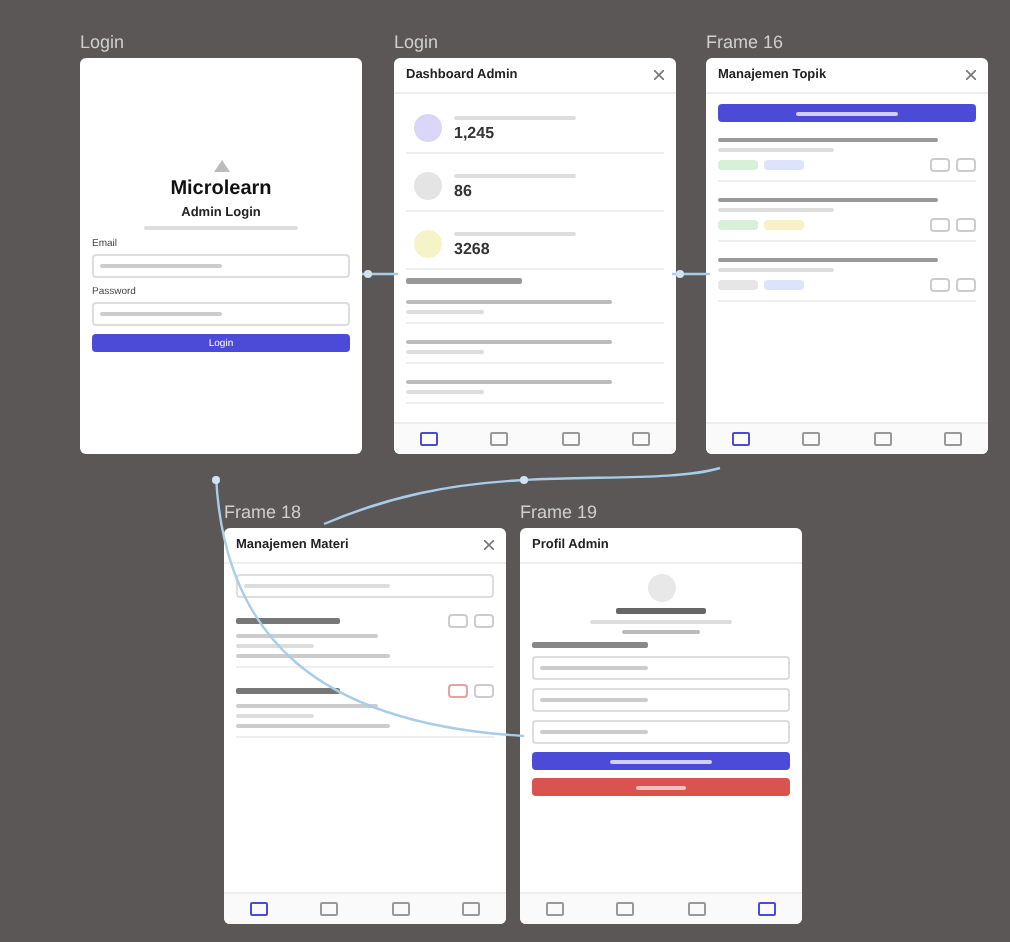  What do you see at coordinates (475, 132) in the screenshot?
I see `stat-value: 1,245` at bounding box center [475, 132].